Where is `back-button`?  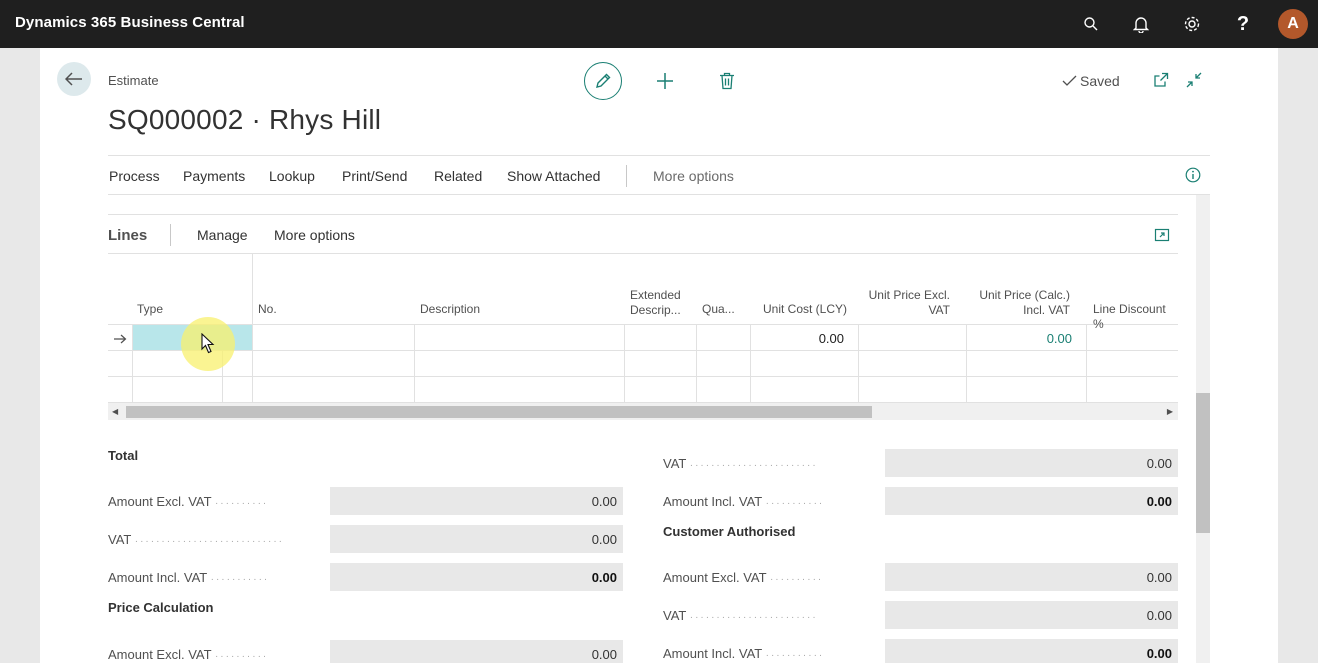
back-button is located at coordinates (74, 79).